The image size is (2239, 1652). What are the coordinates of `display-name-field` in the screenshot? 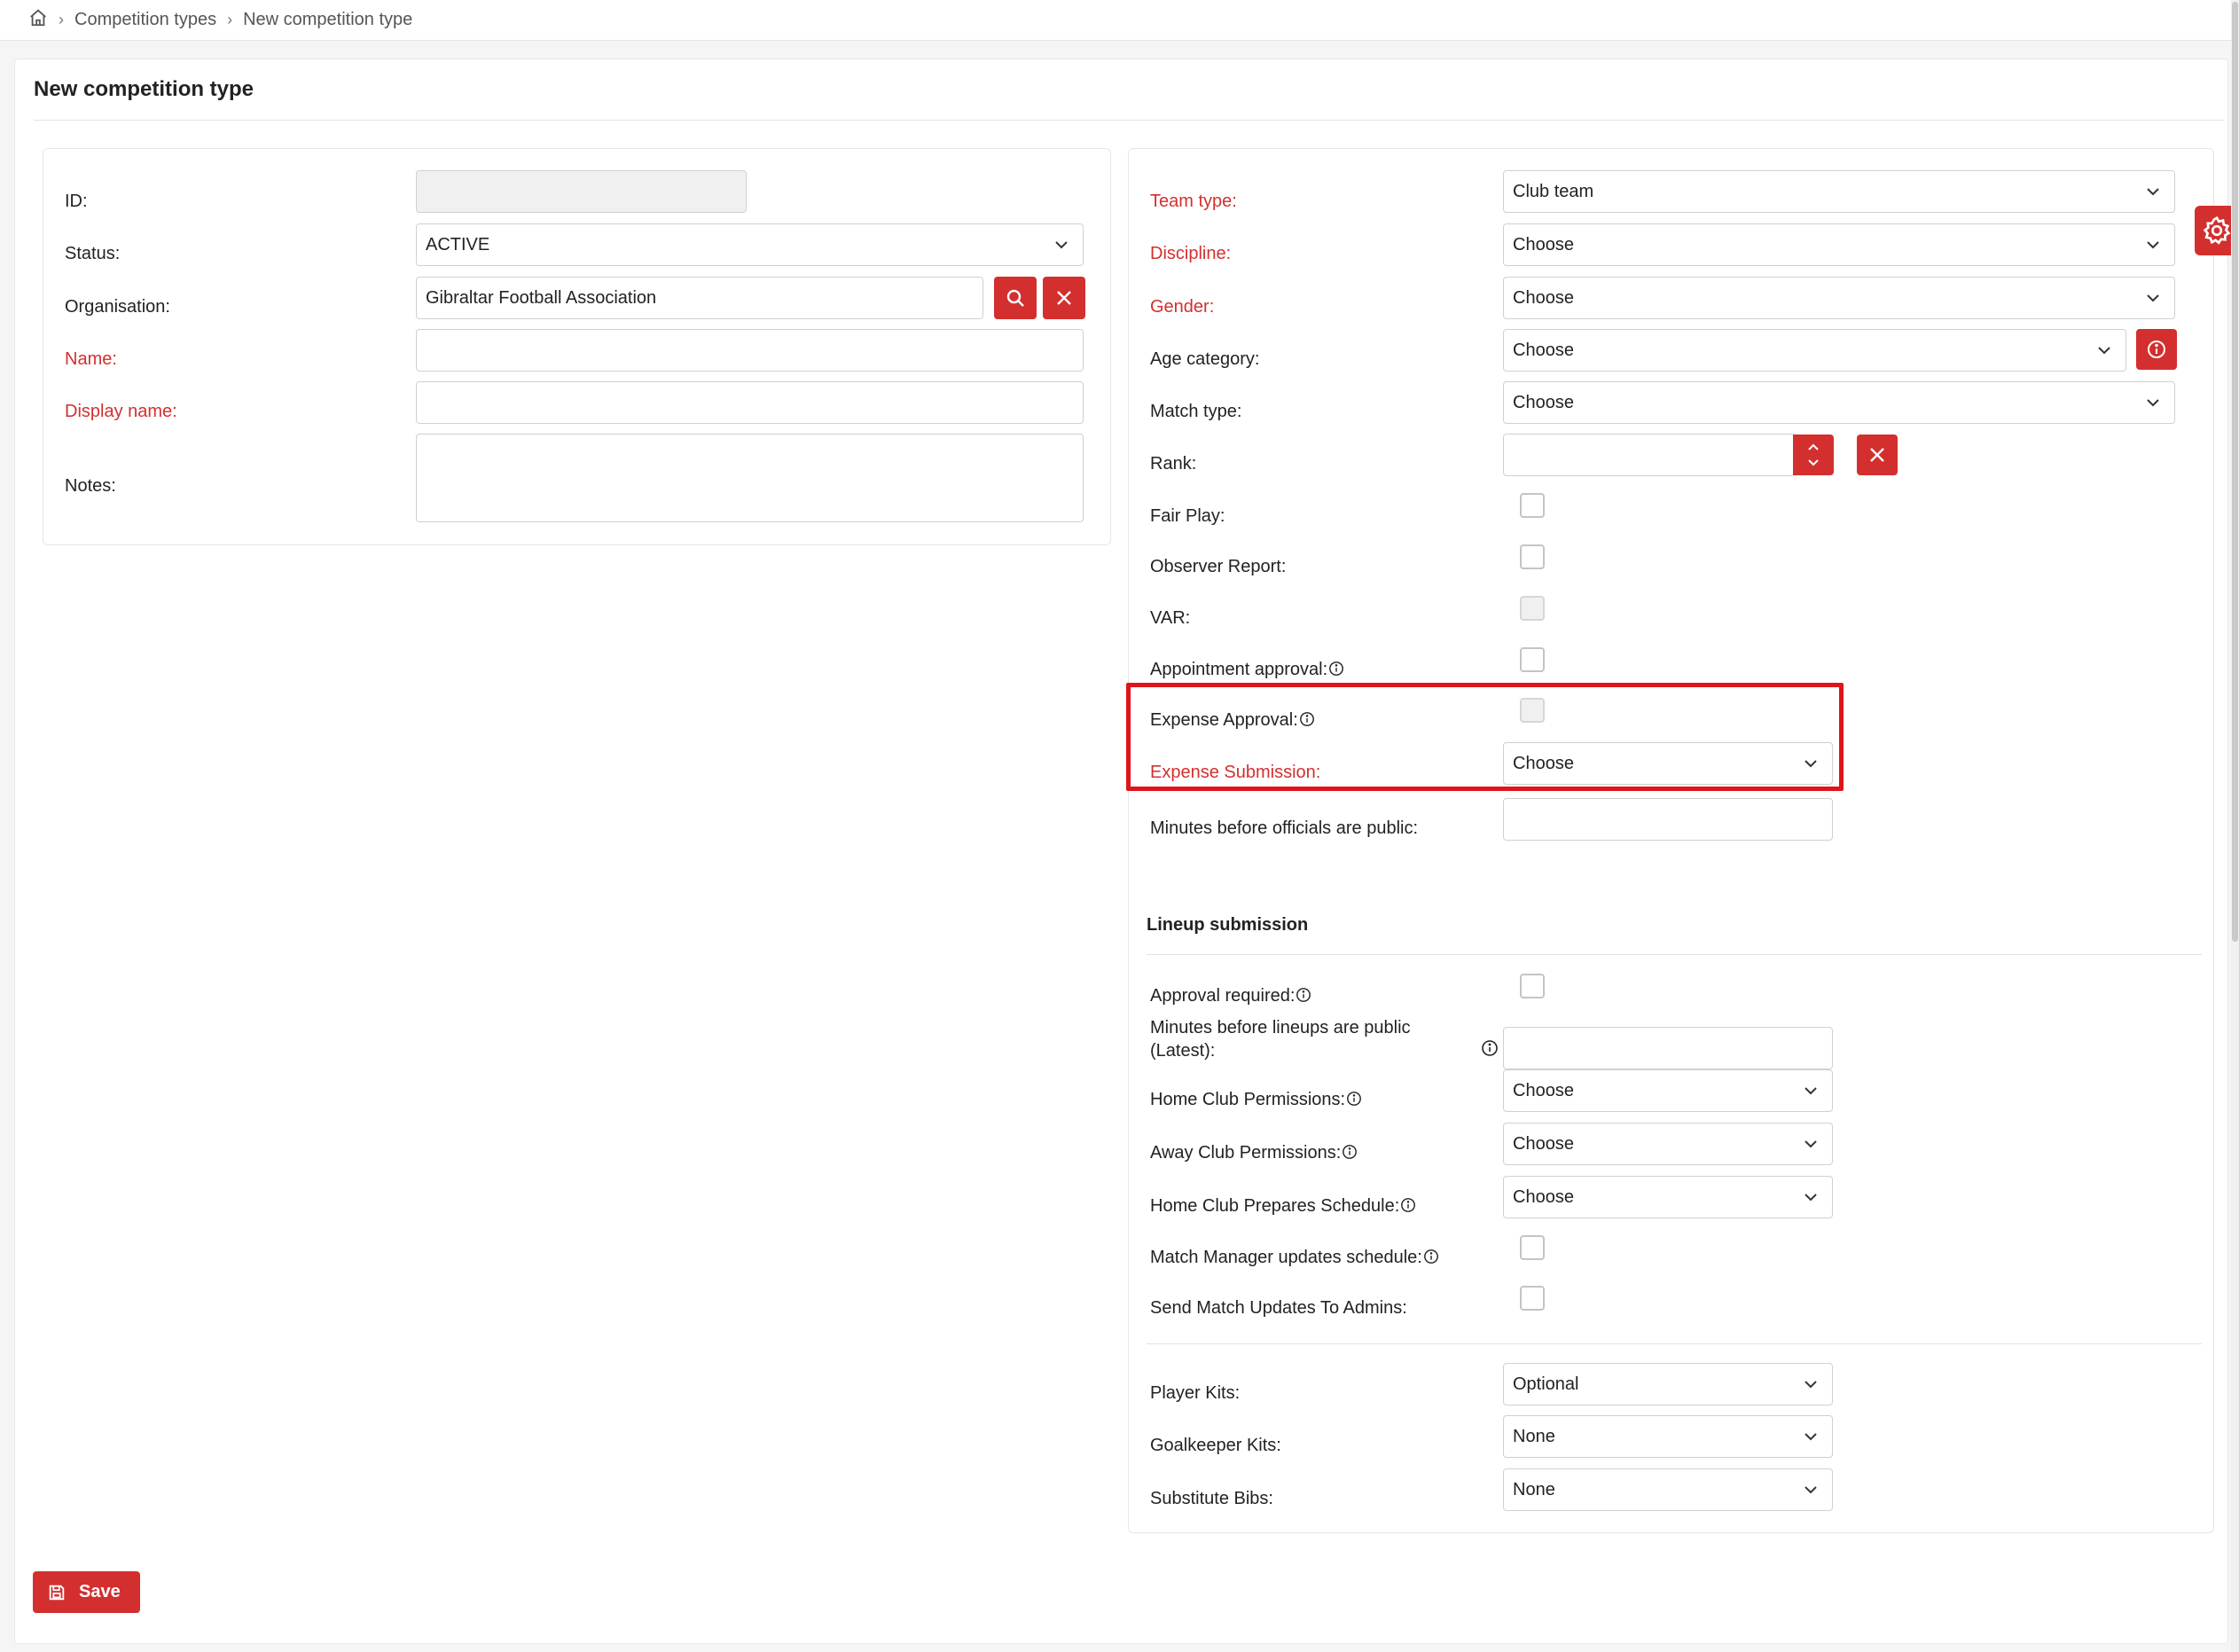 It's located at (750, 402).